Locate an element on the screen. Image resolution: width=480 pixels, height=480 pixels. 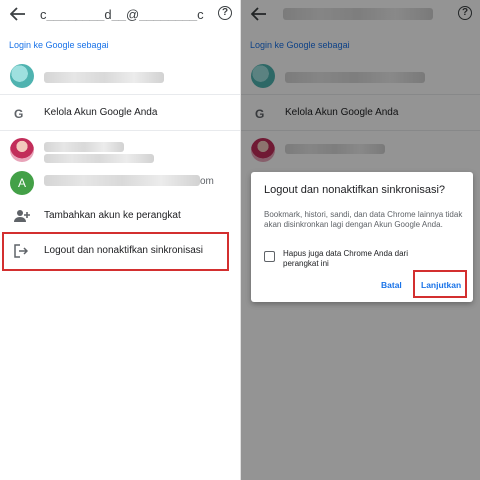
clear-data-checkbox is located at coordinates (269, 256).